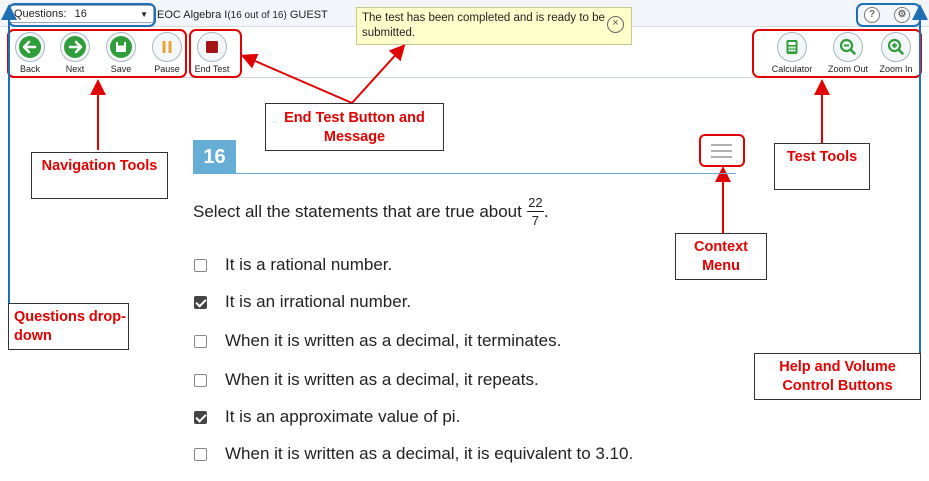  Describe the element at coordinates (535, 220) in the screenshot. I see `fraction-denominator: 7` at that location.